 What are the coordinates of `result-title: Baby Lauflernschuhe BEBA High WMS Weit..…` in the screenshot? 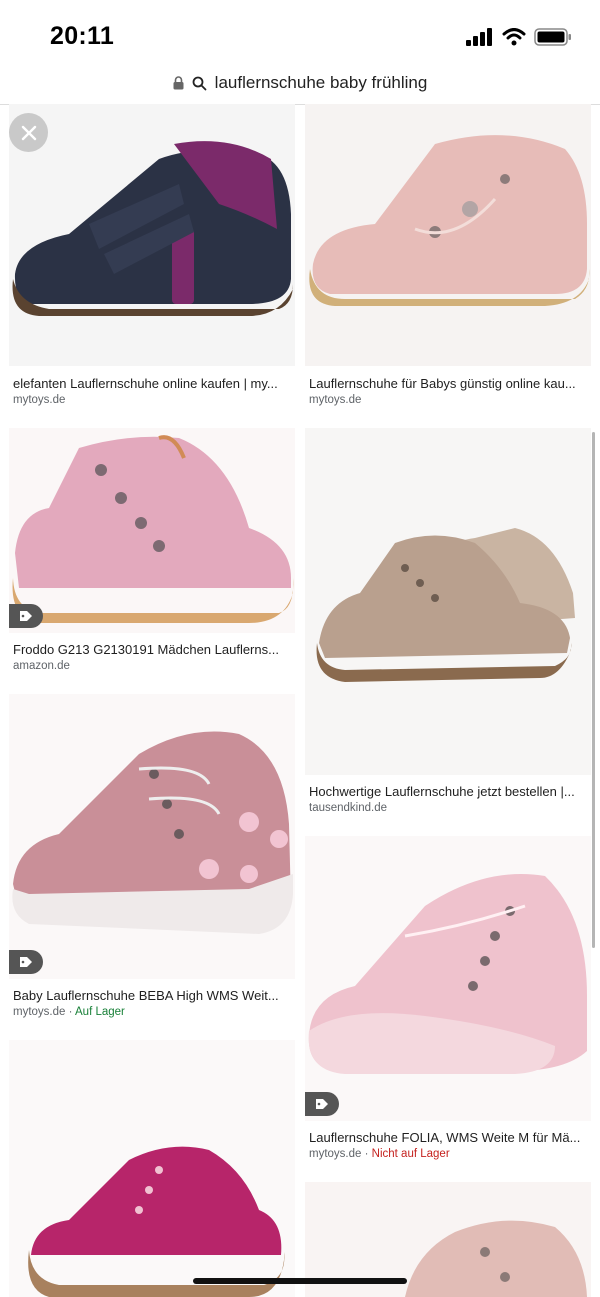 It's located at (153, 995).